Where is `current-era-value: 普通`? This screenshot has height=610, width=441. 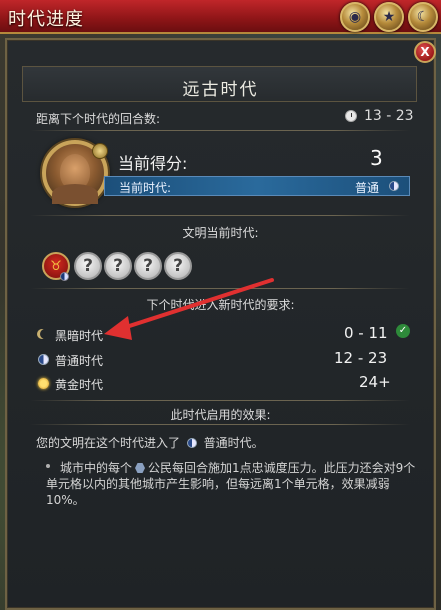 current-era-value: 普通 is located at coordinates (367, 188).